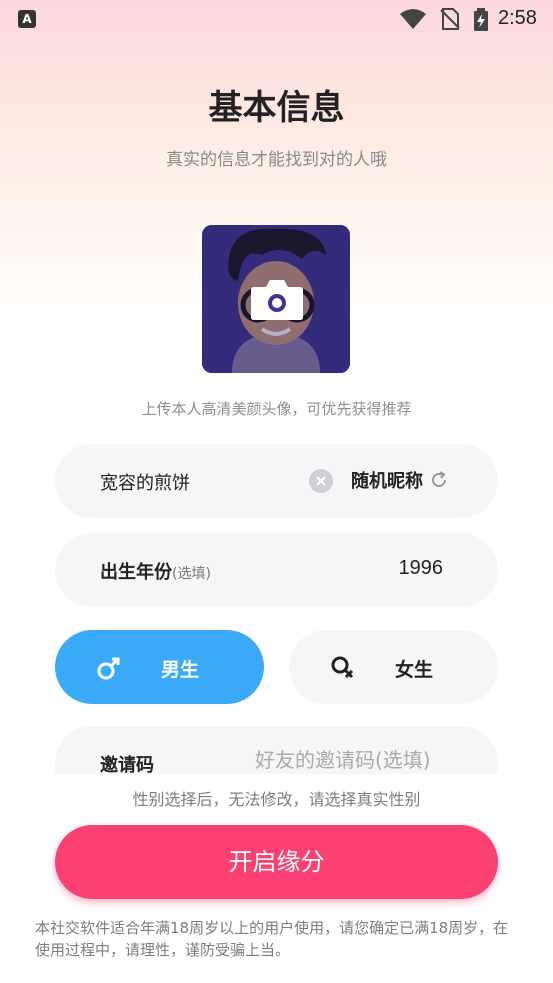  What do you see at coordinates (450, 19) in the screenshot?
I see `no-sim-icon` at bounding box center [450, 19].